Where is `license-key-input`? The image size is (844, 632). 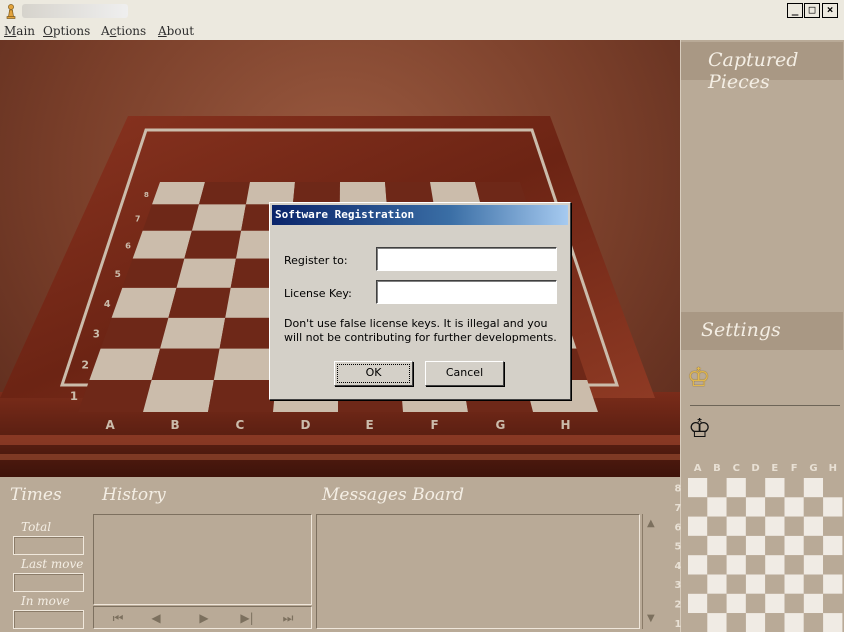
license-key-input is located at coordinates (466, 292).